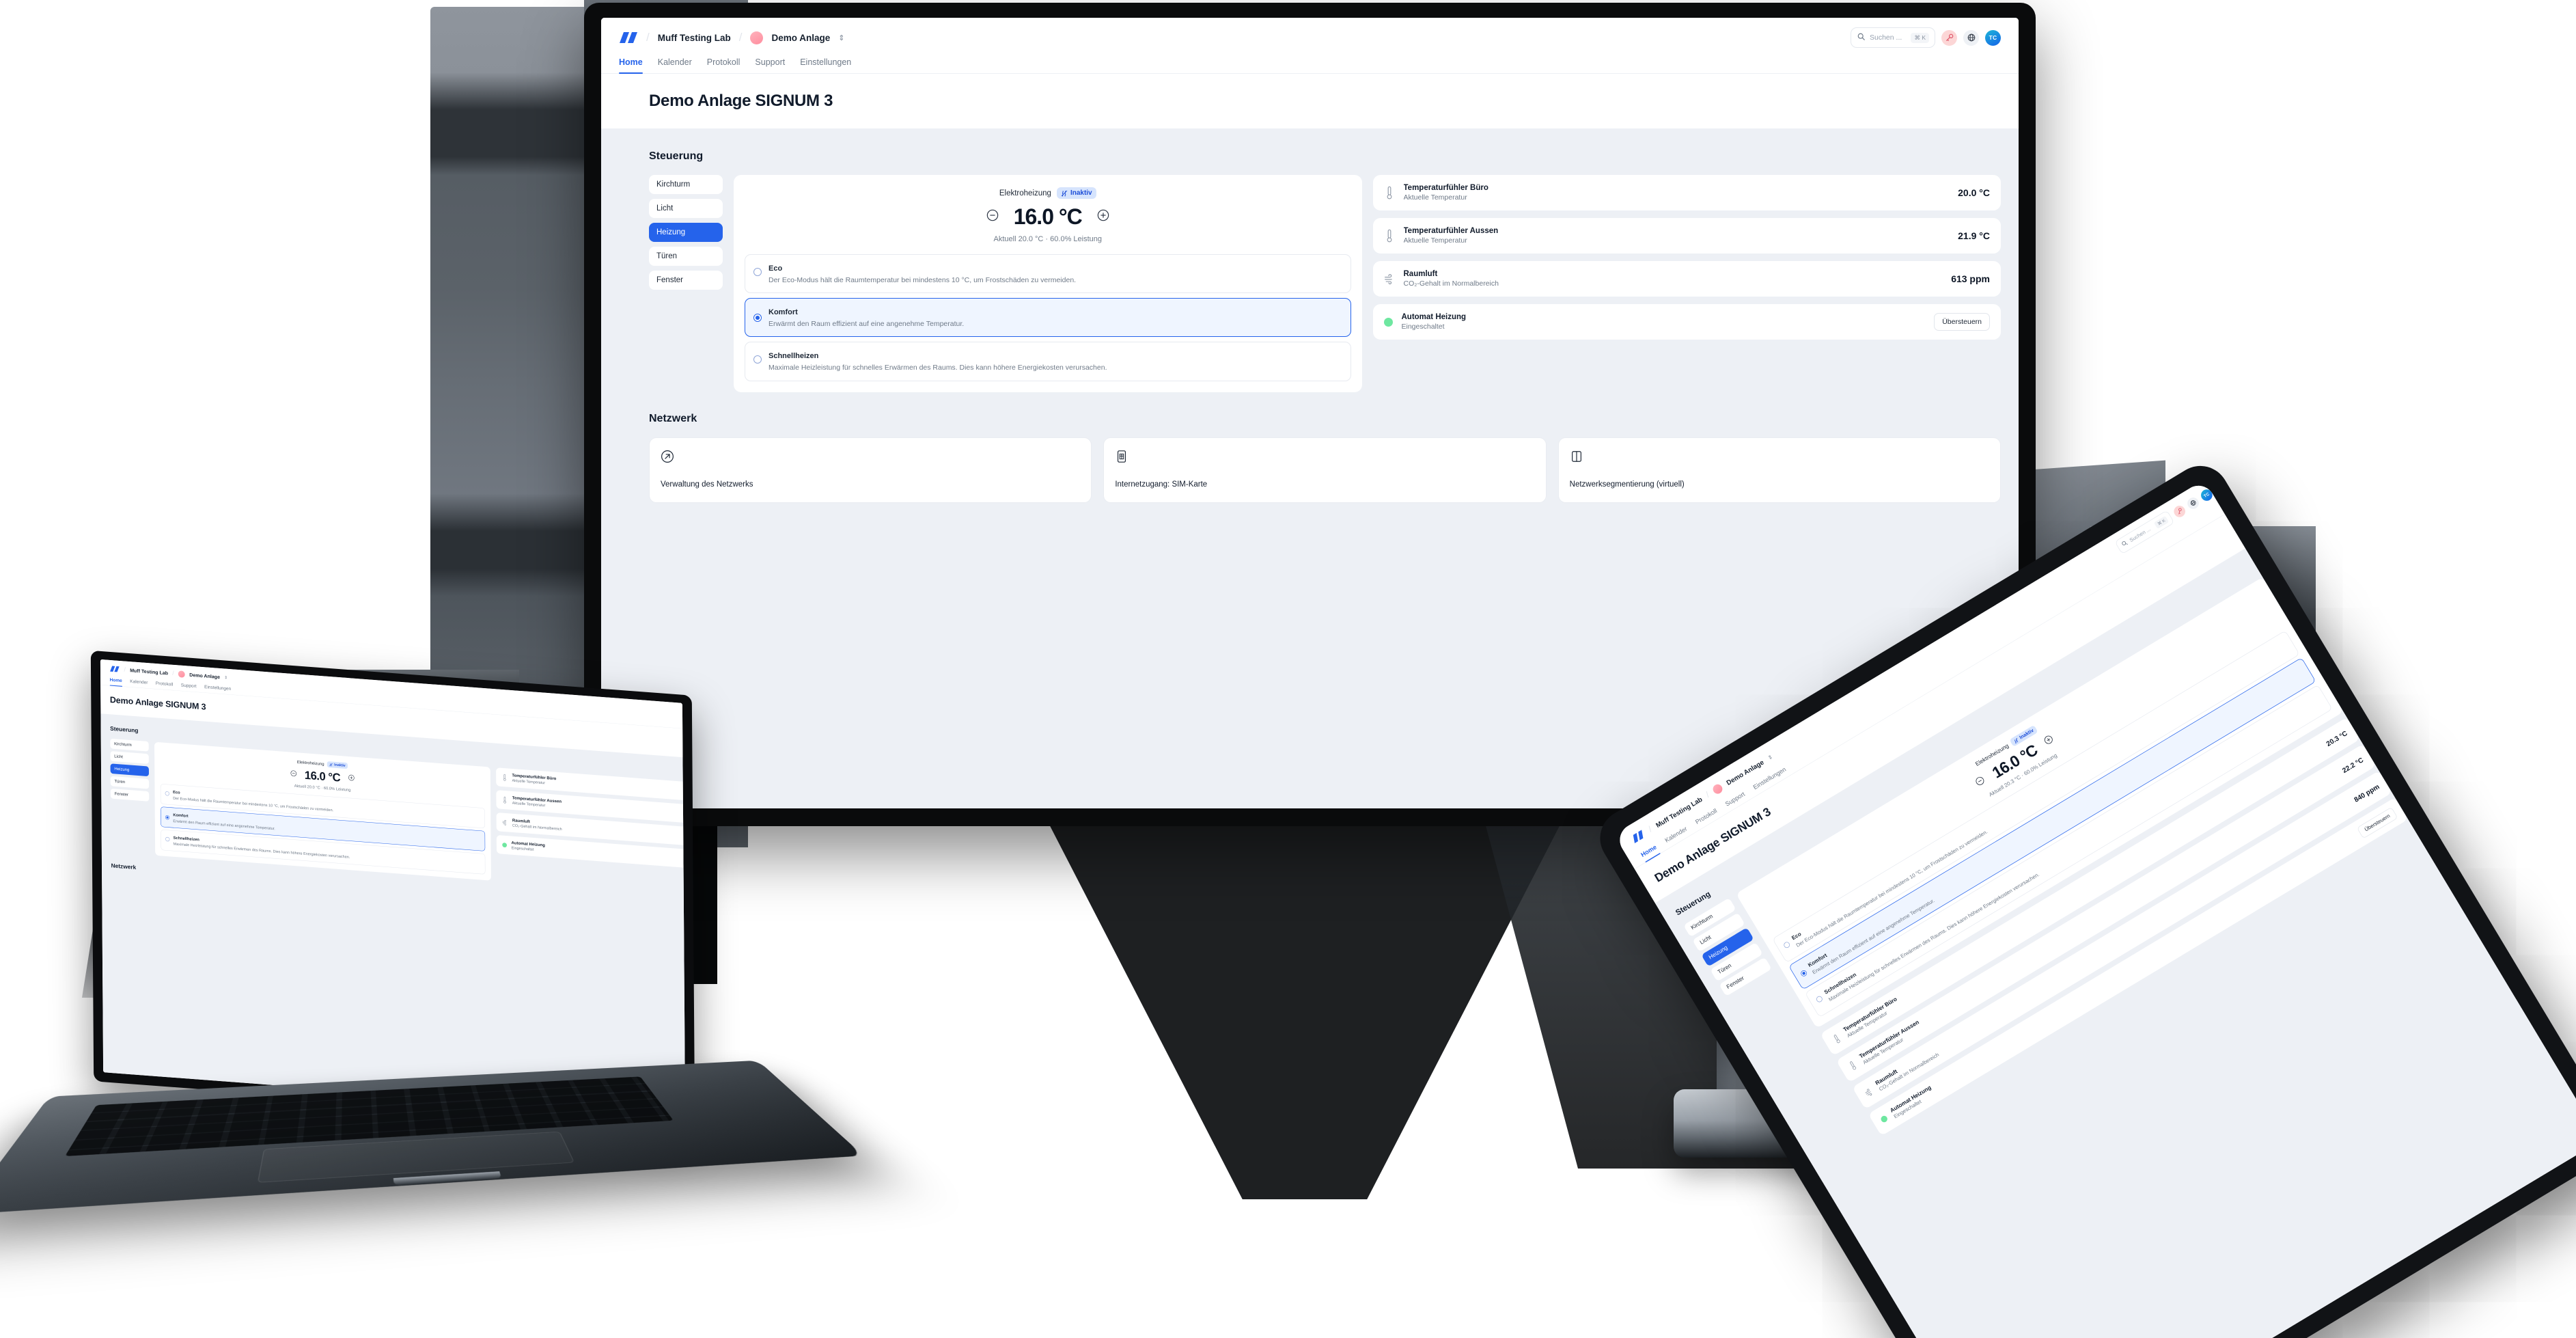 The image size is (2576, 1338). What do you see at coordinates (707, 485) in the screenshot?
I see `network-card-label: Verwaltung des Netzwerks` at bounding box center [707, 485].